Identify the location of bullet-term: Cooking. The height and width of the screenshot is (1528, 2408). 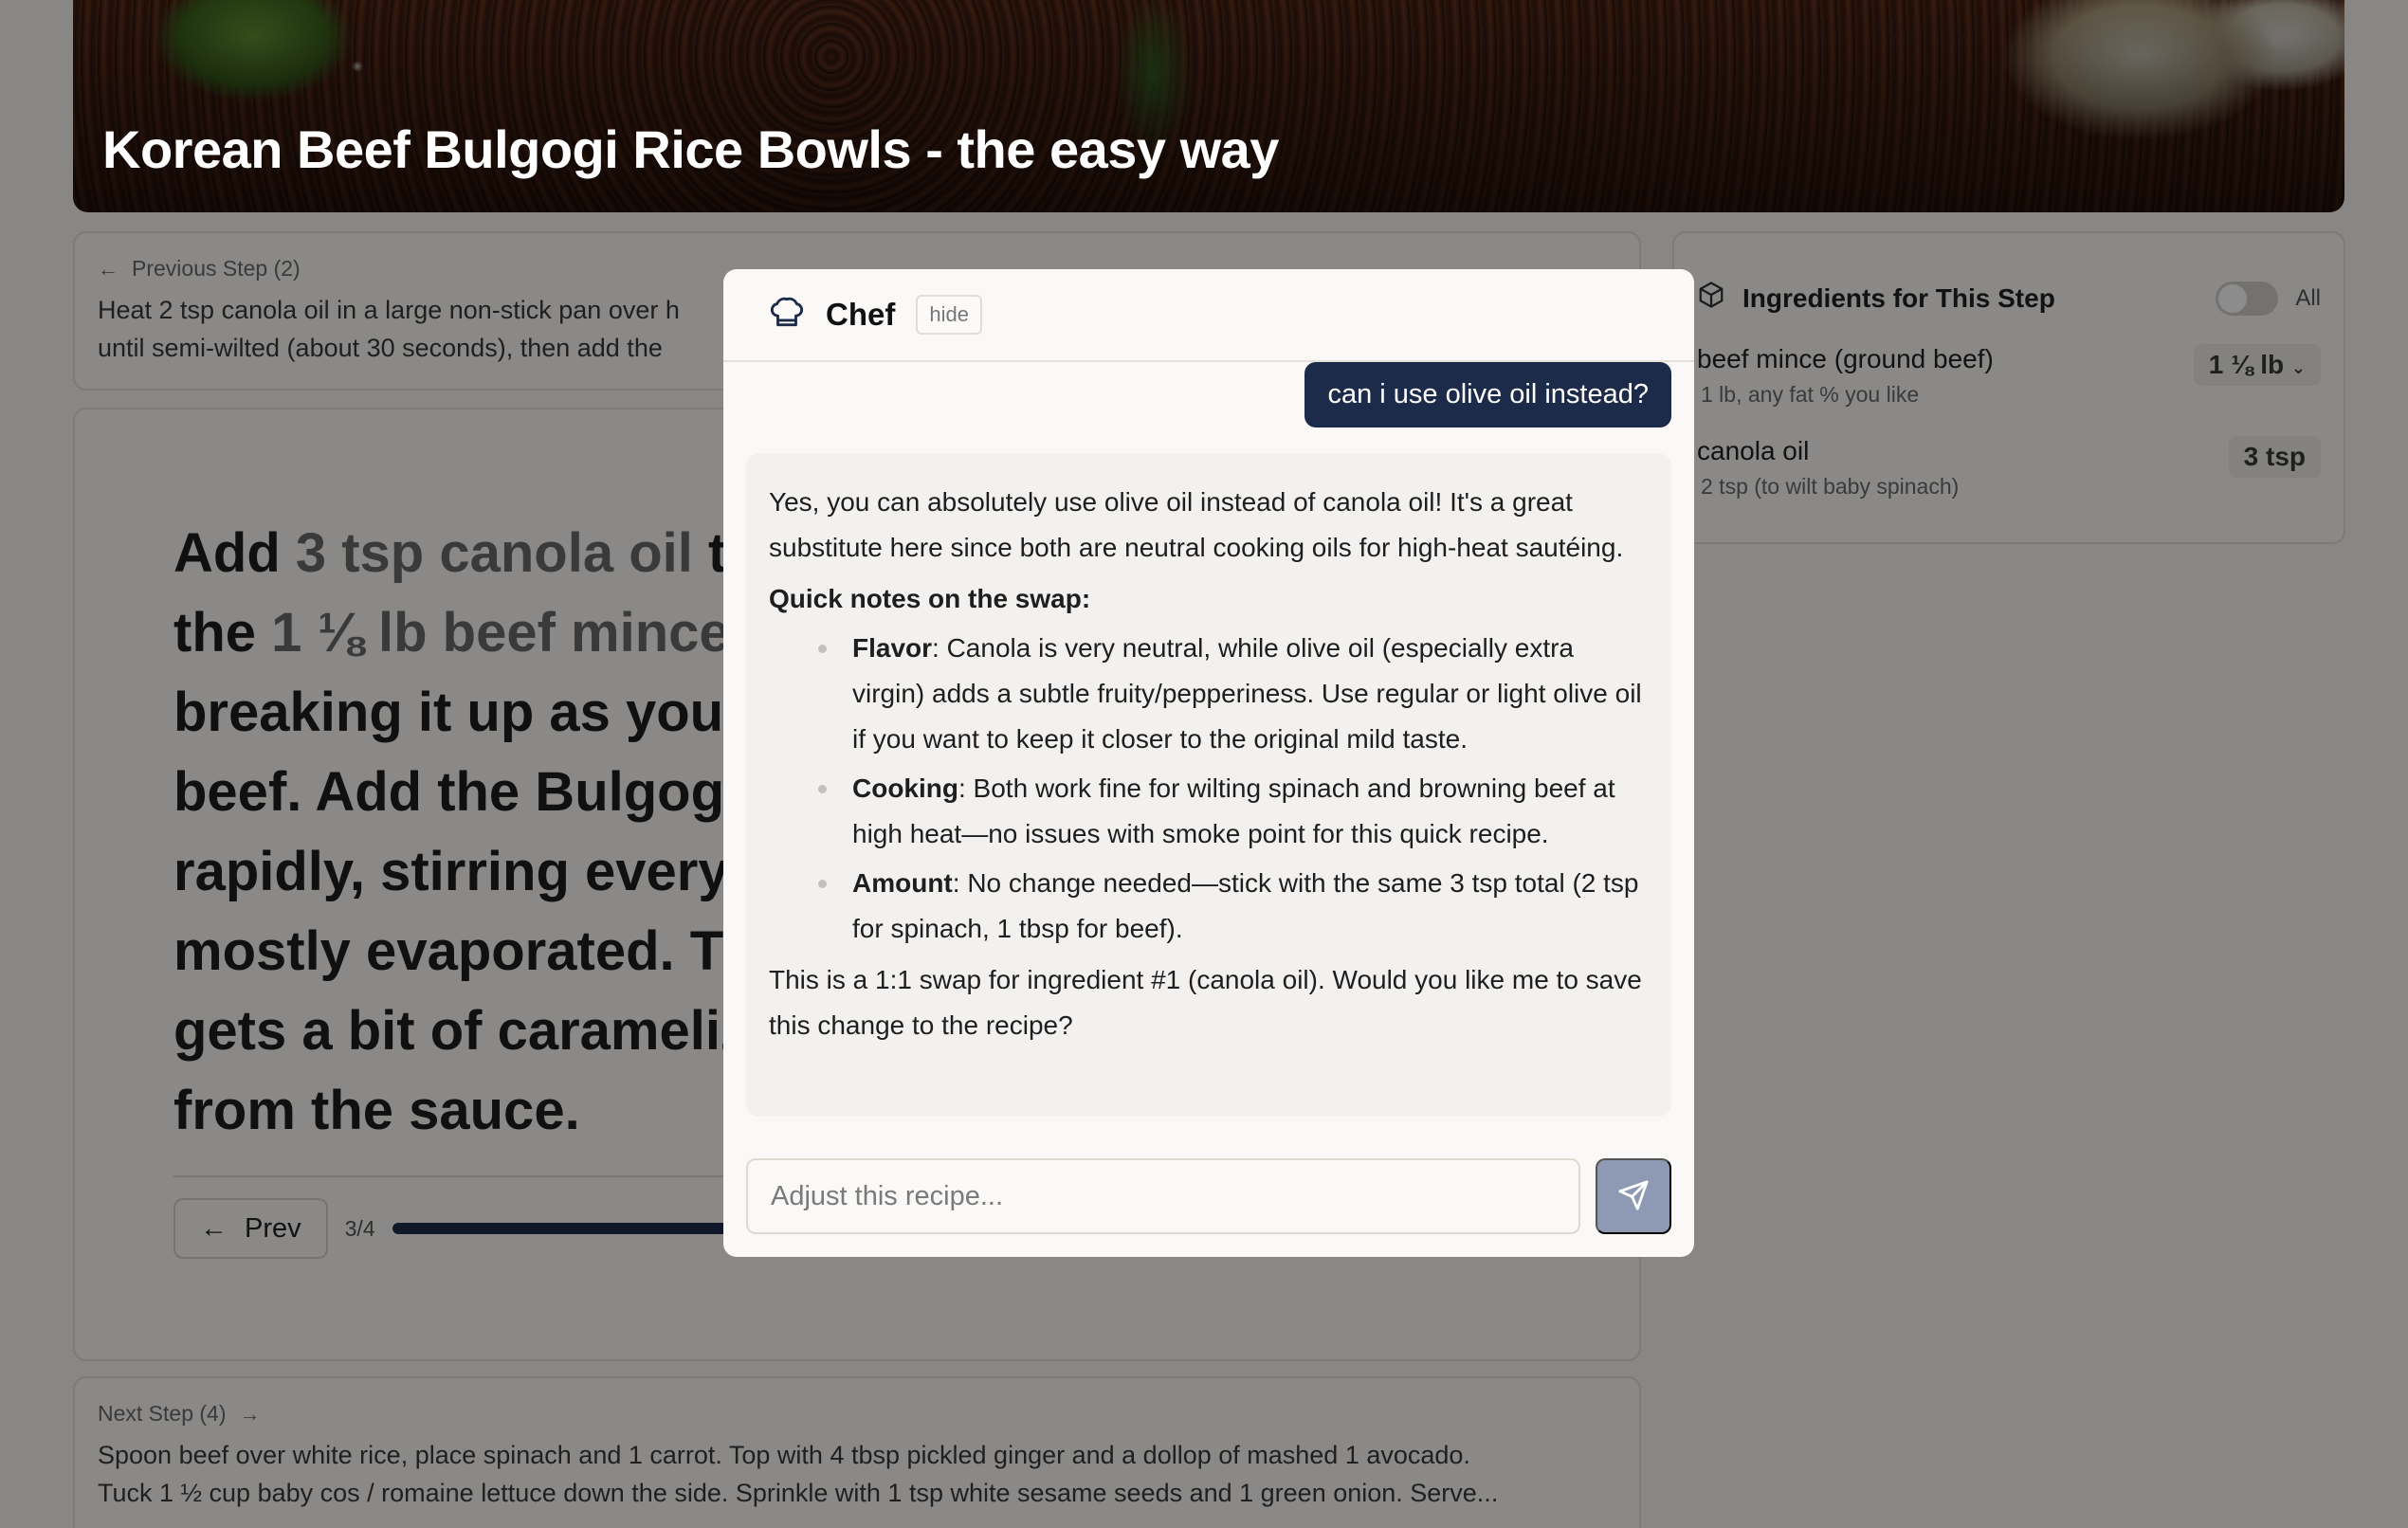
(905, 788).